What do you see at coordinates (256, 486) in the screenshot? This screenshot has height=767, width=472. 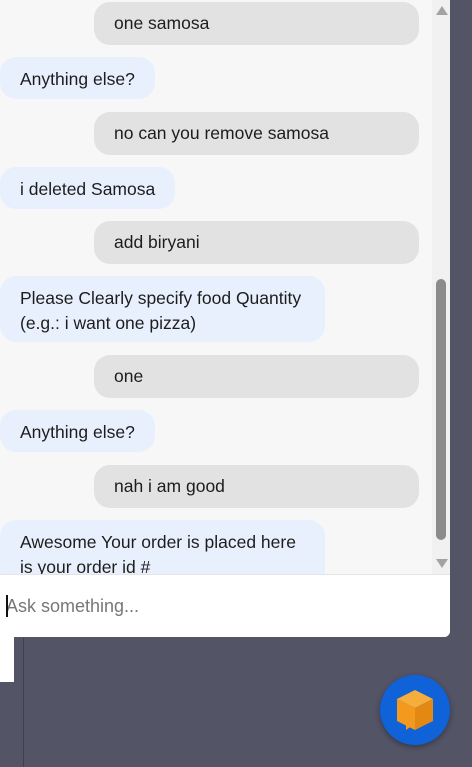 I see `user-message: nah i am good` at bounding box center [256, 486].